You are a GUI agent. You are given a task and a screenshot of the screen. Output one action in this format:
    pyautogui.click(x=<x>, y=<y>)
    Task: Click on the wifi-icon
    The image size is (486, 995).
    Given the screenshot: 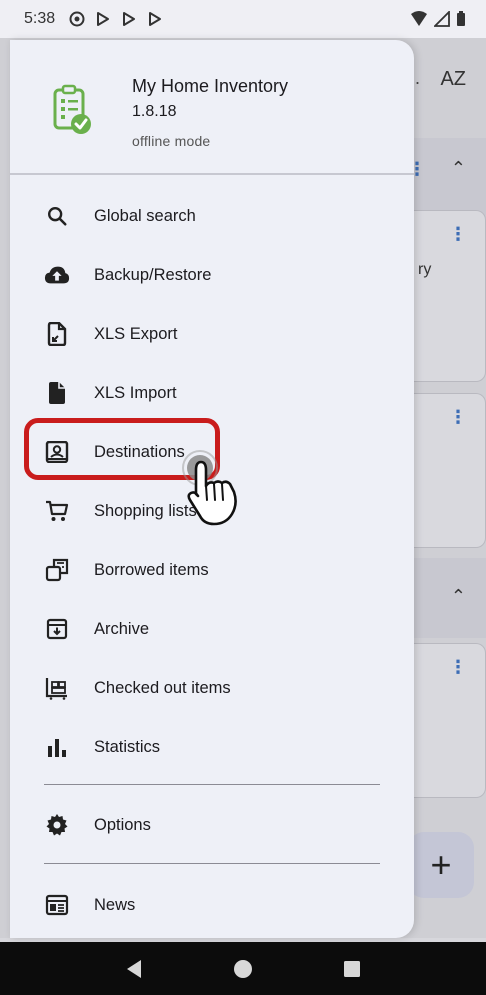 What is the action you would take?
    pyautogui.click(x=419, y=18)
    